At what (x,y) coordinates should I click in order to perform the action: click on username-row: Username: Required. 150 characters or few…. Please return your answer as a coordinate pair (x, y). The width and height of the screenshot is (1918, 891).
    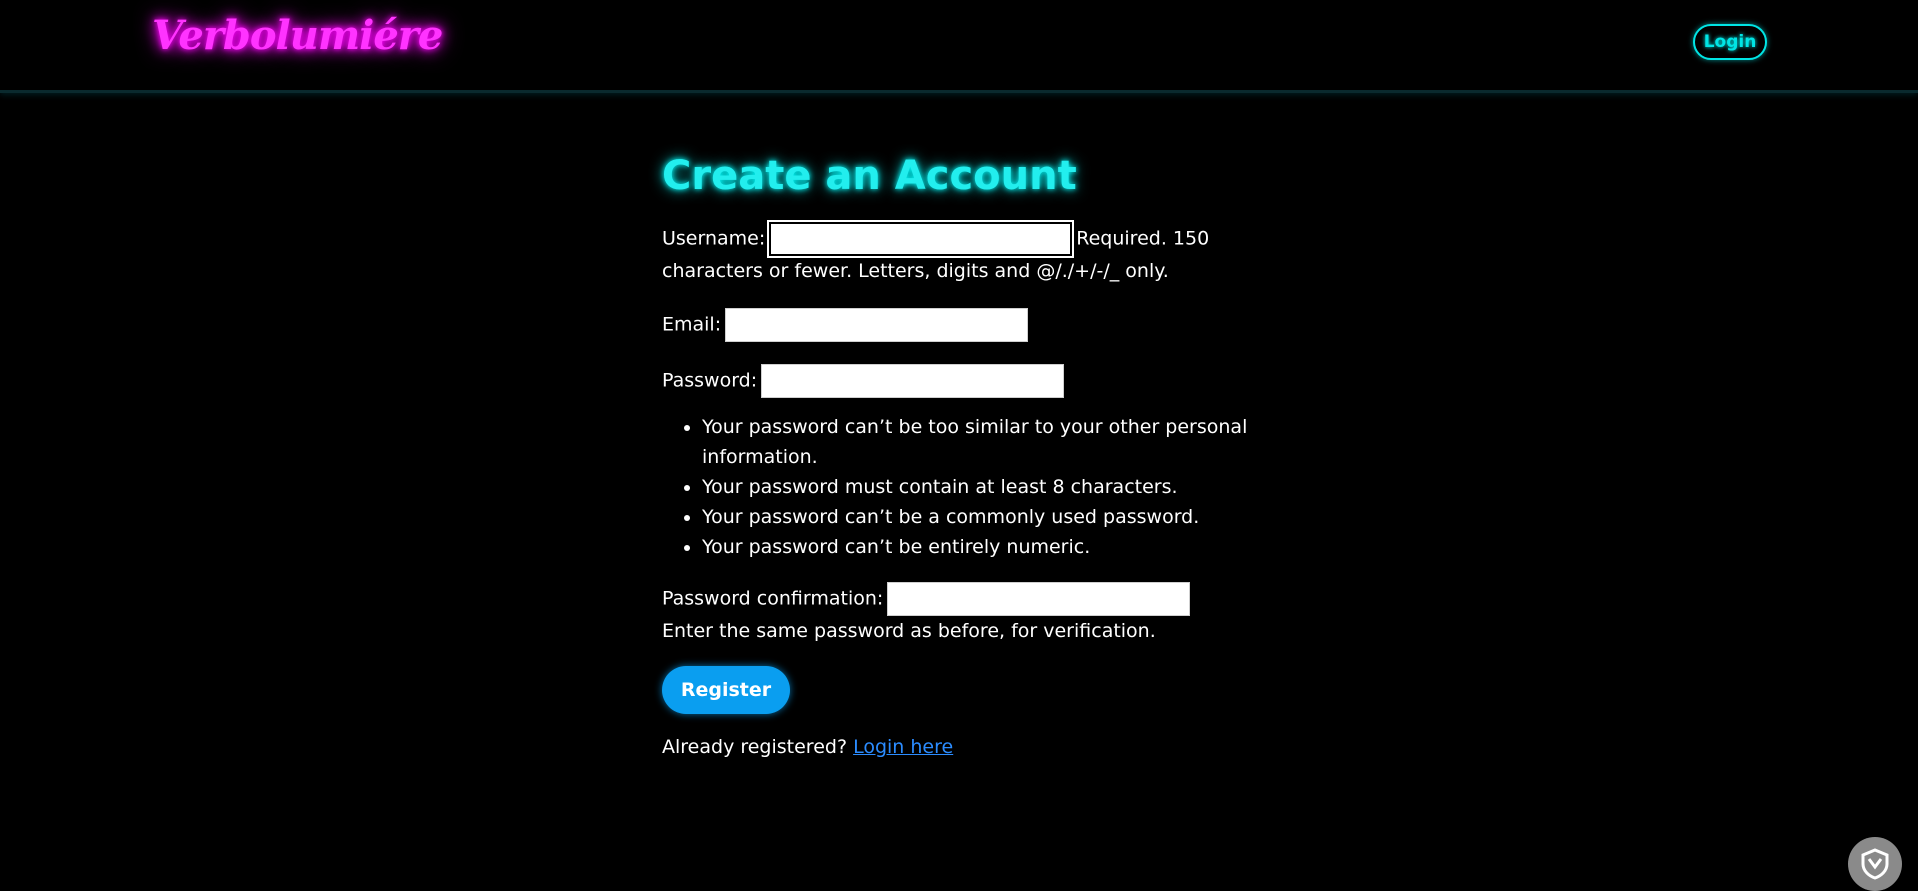
    Looking at the image, I should click on (962, 253).